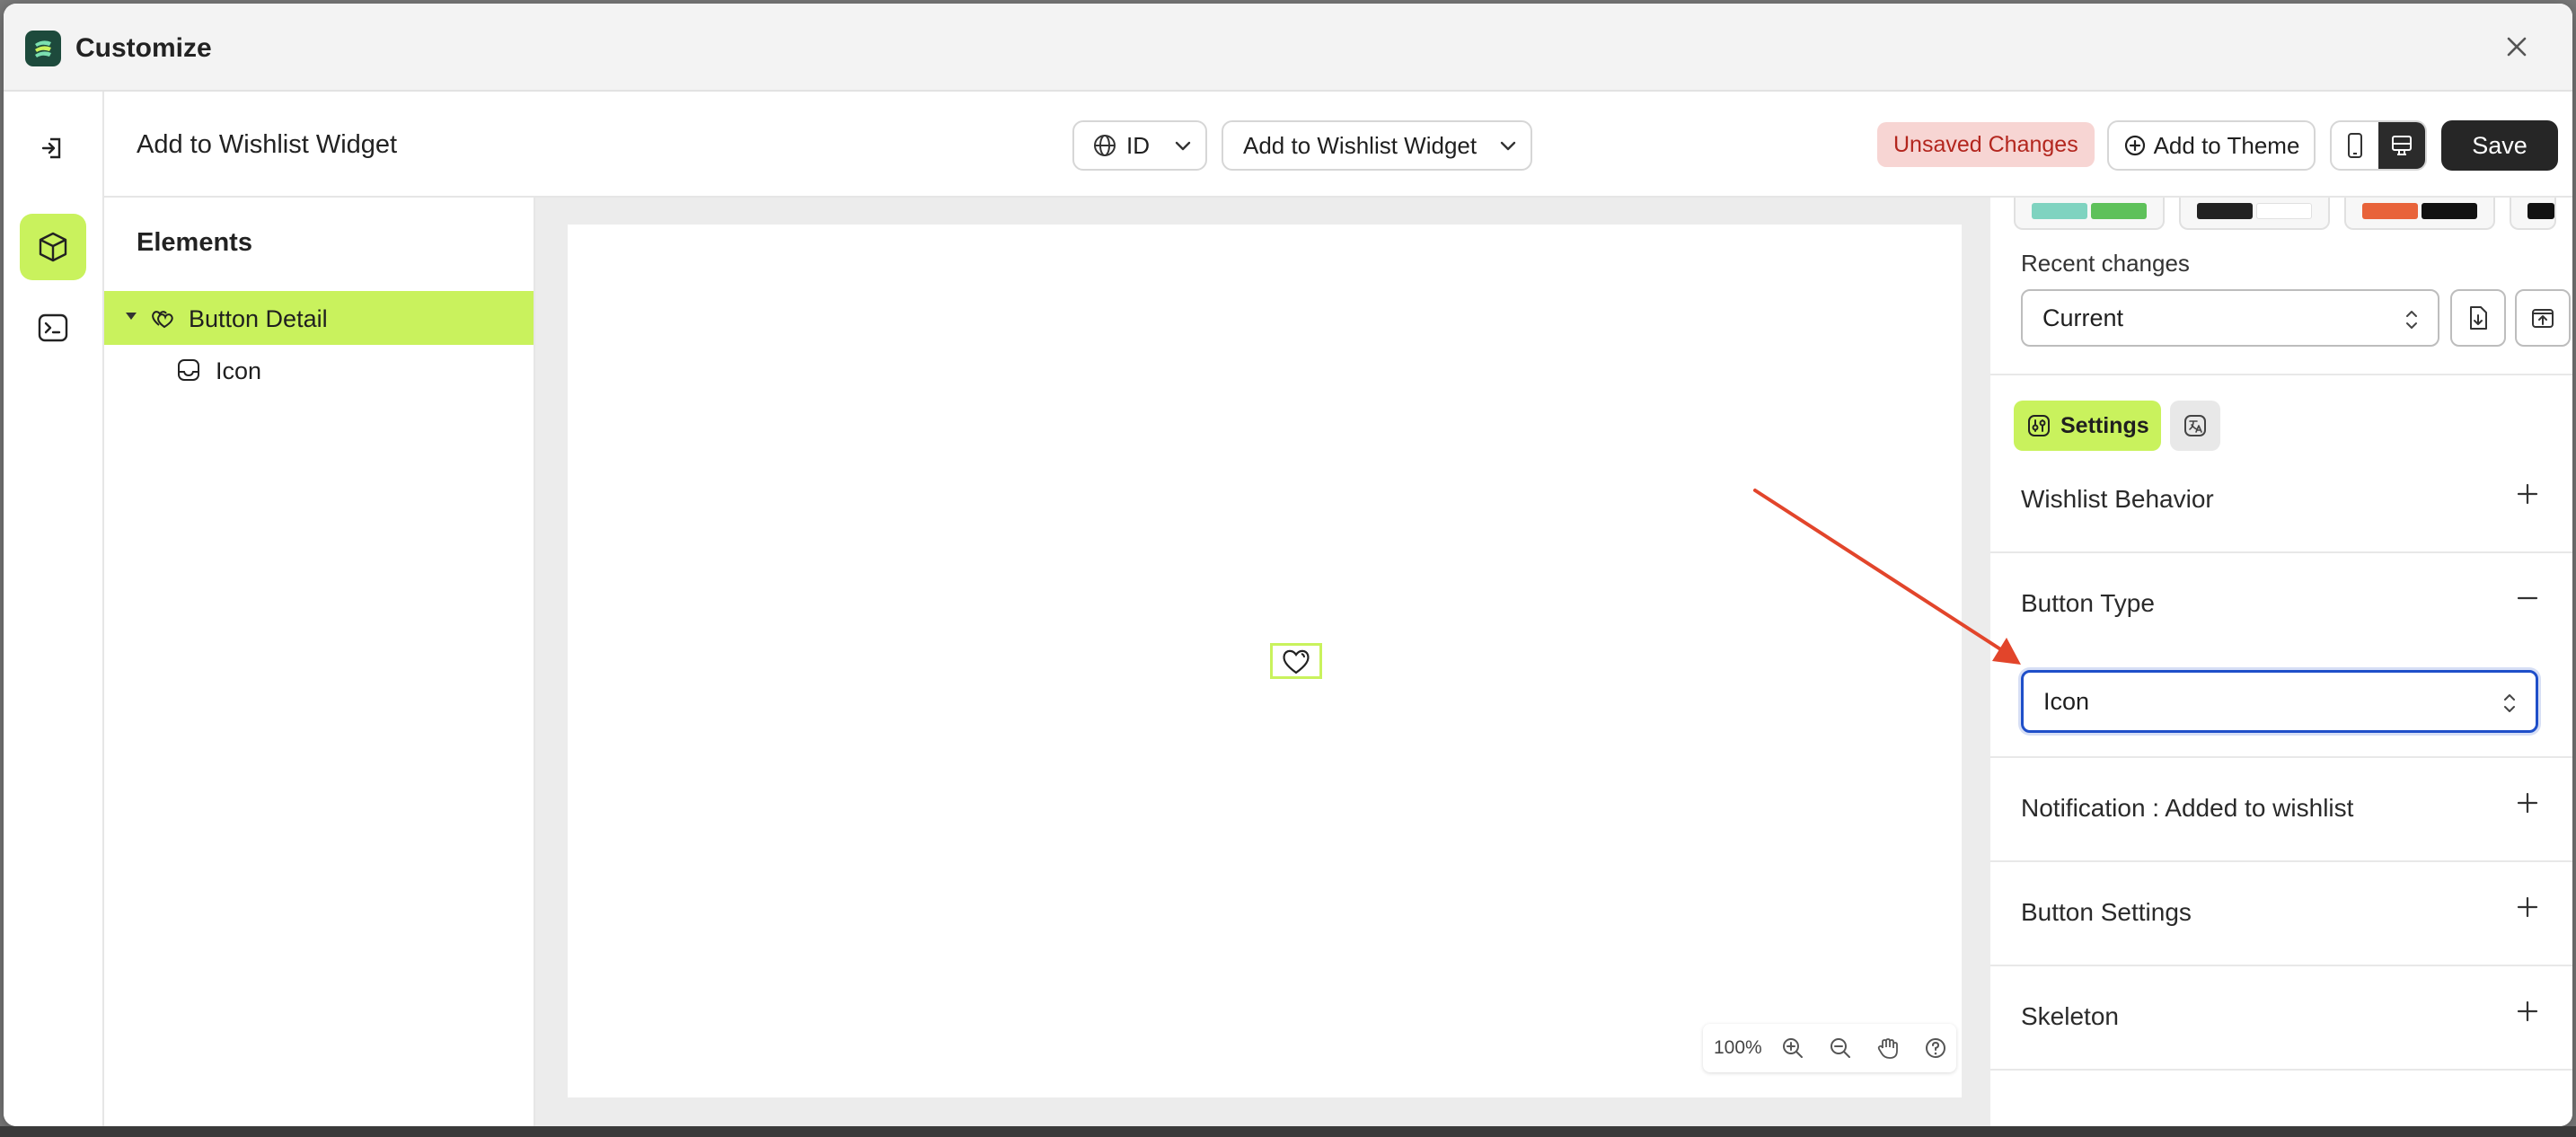  What do you see at coordinates (2517, 47) in the screenshot?
I see `close-icon` at bounding box center [2517, 47].